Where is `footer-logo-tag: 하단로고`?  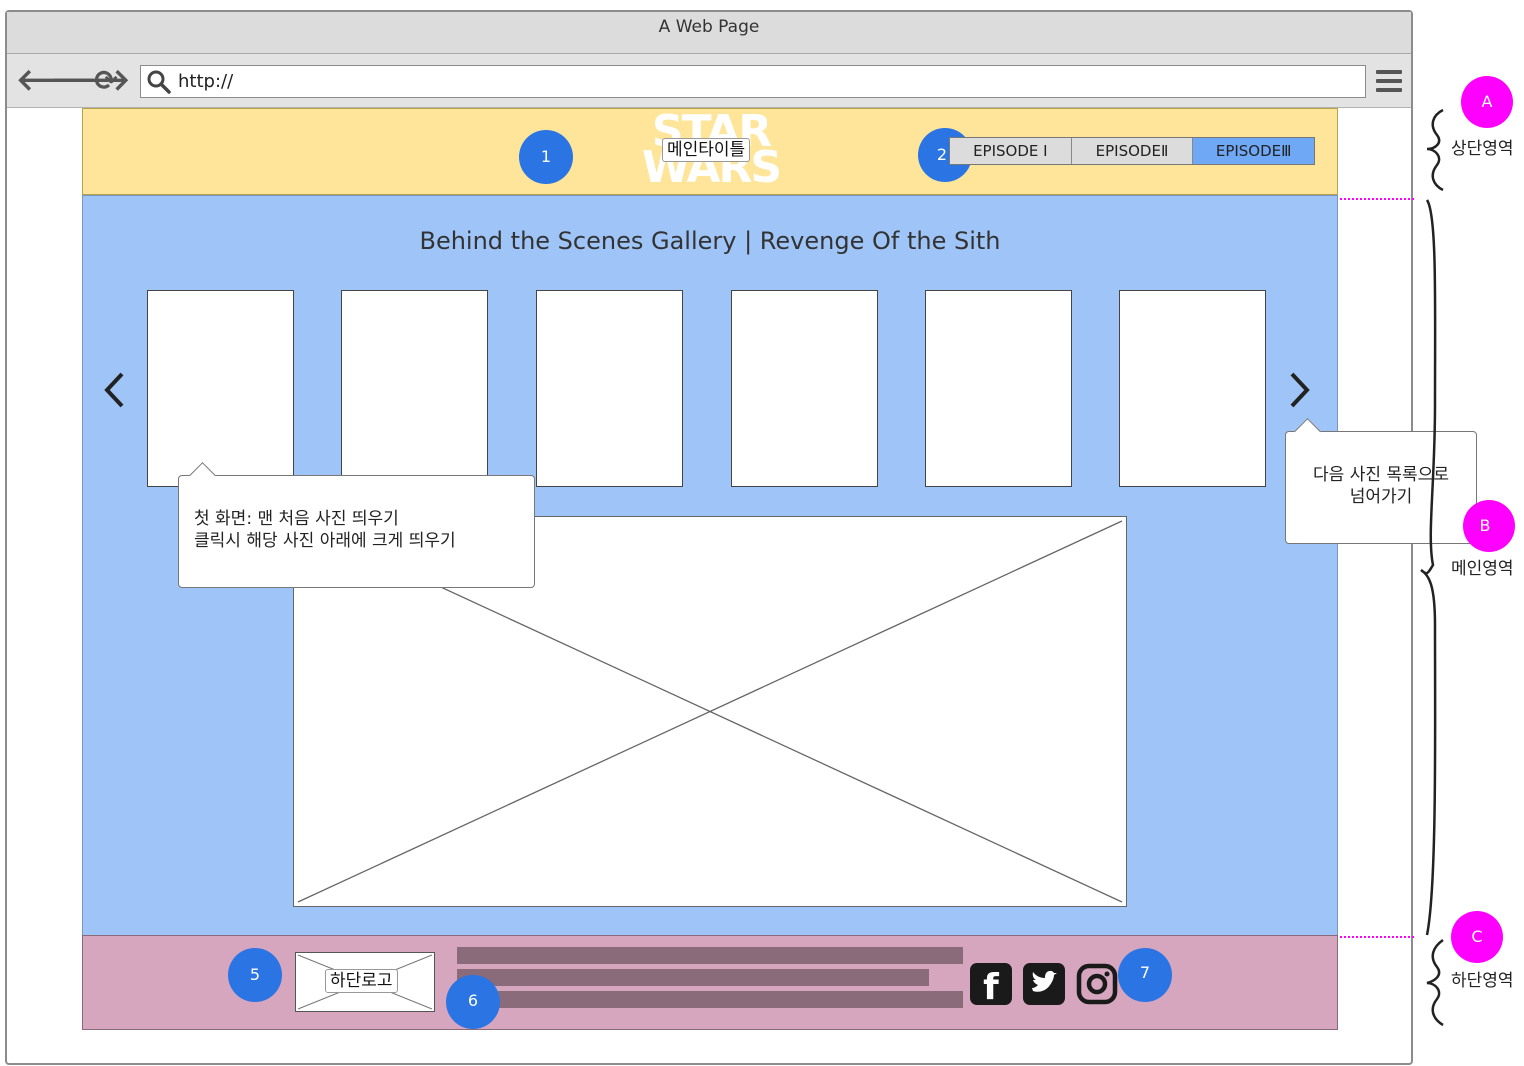
footer-logo-tag: 하단로고 is located at coordinates (361, 981).